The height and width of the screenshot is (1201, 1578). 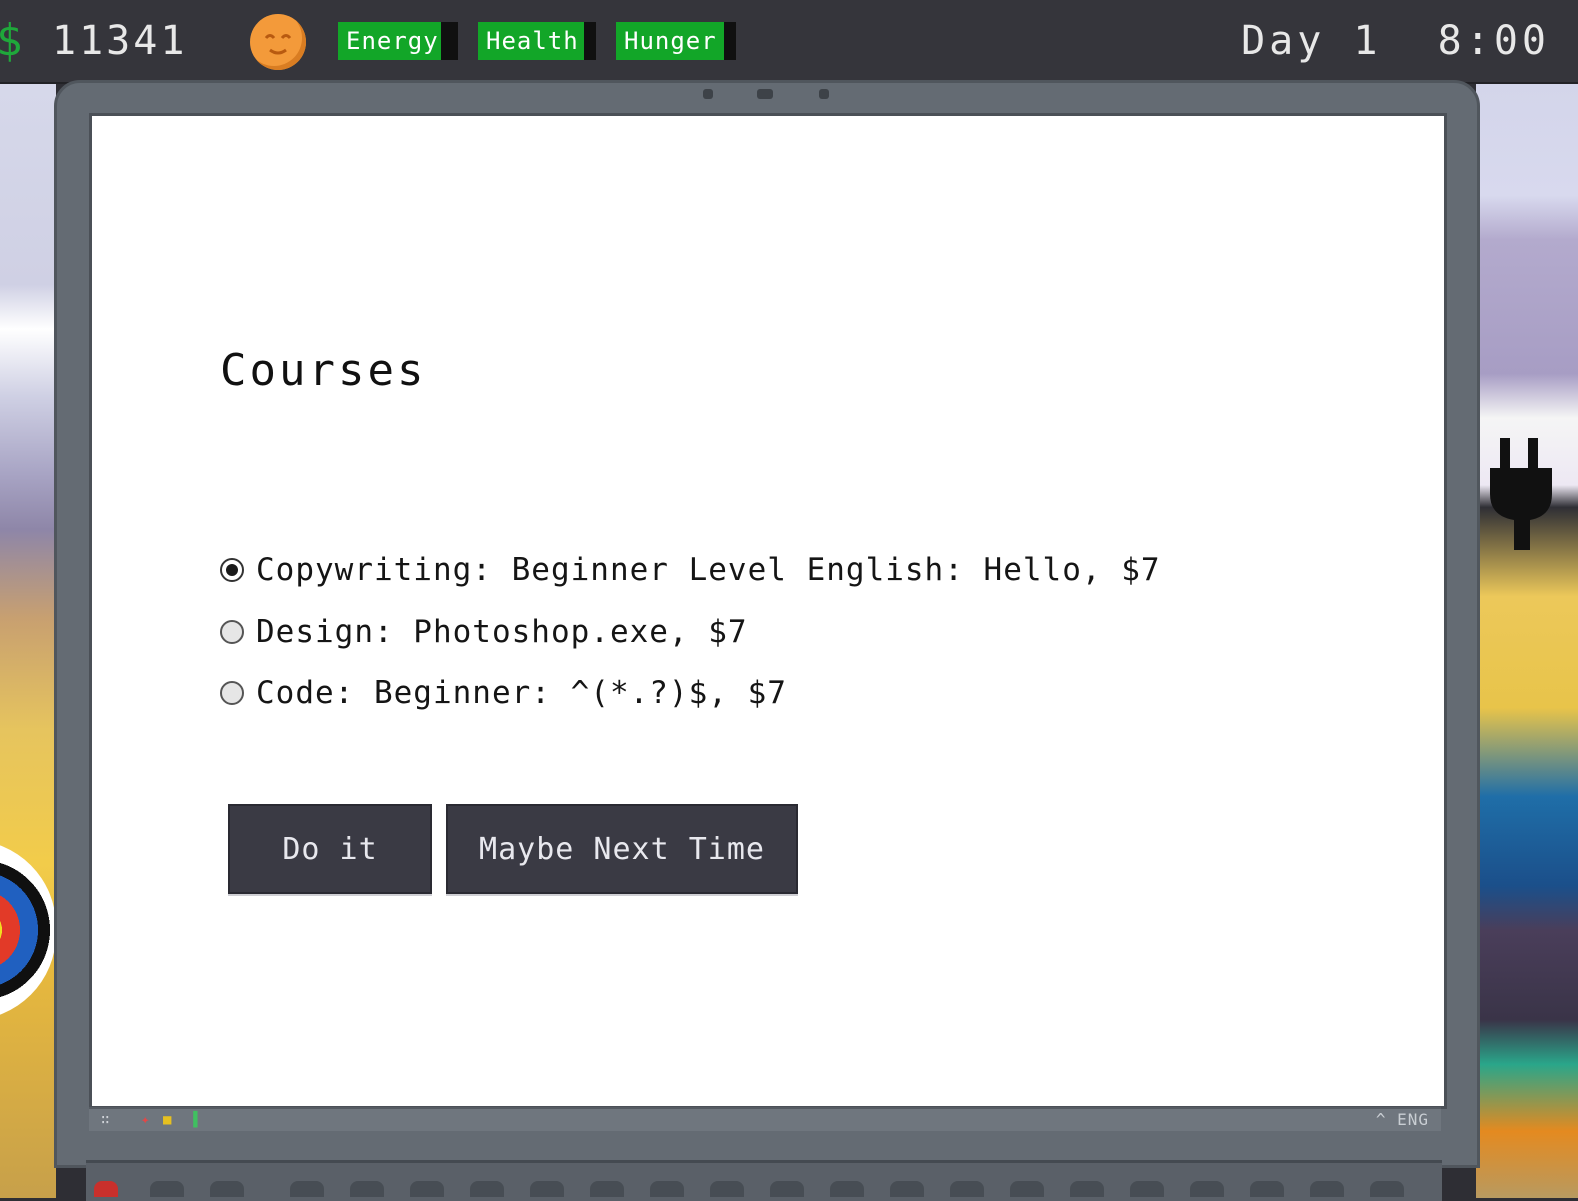 I want to click on health-label: Health, so click(x=532, y=41).